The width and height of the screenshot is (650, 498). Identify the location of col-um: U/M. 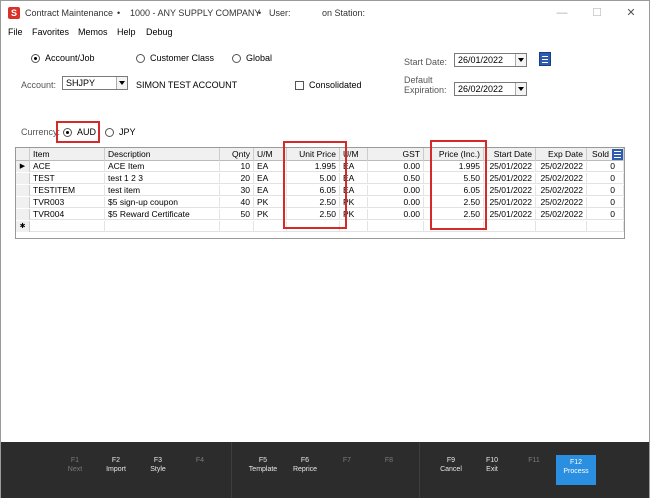
(270, 154).